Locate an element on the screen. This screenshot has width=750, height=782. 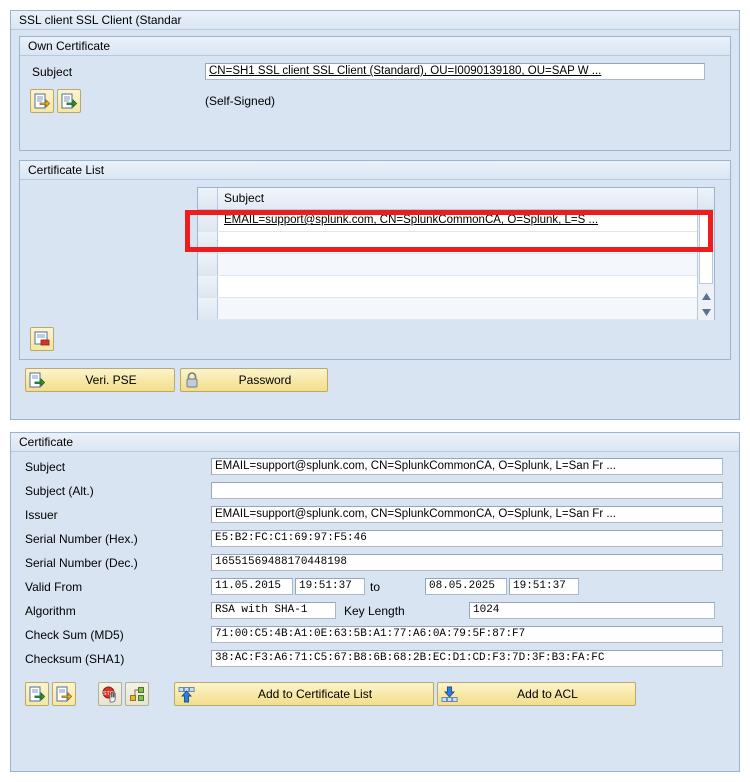
certificate-list-title: Certificate List is located at coordinates (375, 170).